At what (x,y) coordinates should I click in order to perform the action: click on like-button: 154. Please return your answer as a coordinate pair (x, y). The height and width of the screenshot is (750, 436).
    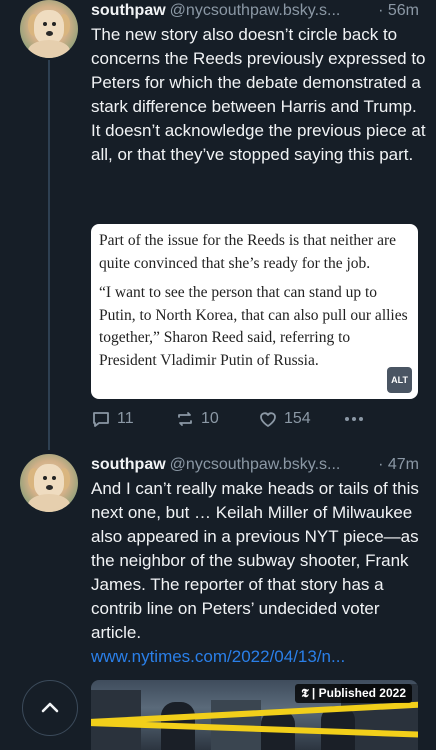
    Looking at the image, I should click on (284, 419).